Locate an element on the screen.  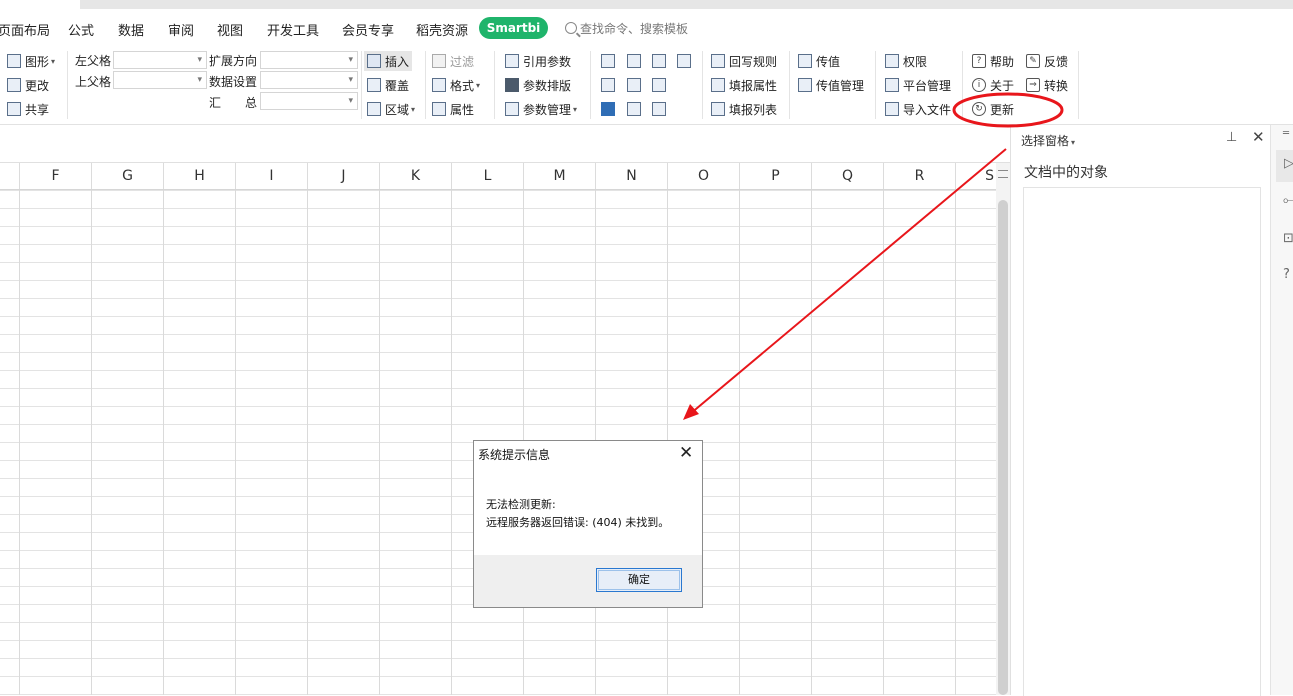
objects-list is located at coordinates (1142, 441).